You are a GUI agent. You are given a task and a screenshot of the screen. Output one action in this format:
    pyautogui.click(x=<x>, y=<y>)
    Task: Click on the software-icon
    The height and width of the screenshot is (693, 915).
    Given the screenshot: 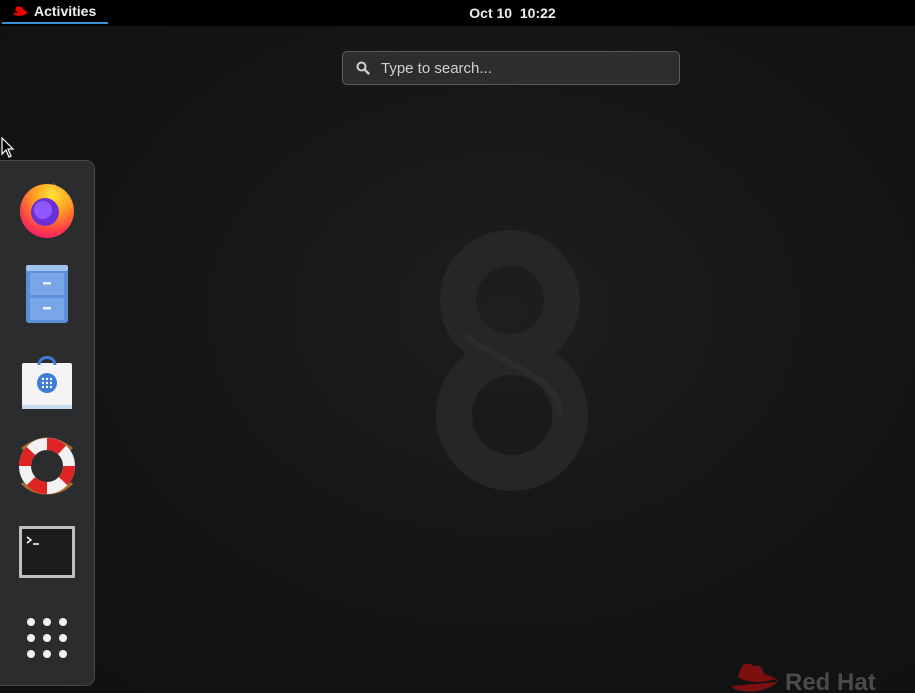 What is the action you would take?
    pyautogui.click(x=47, y=382)
    